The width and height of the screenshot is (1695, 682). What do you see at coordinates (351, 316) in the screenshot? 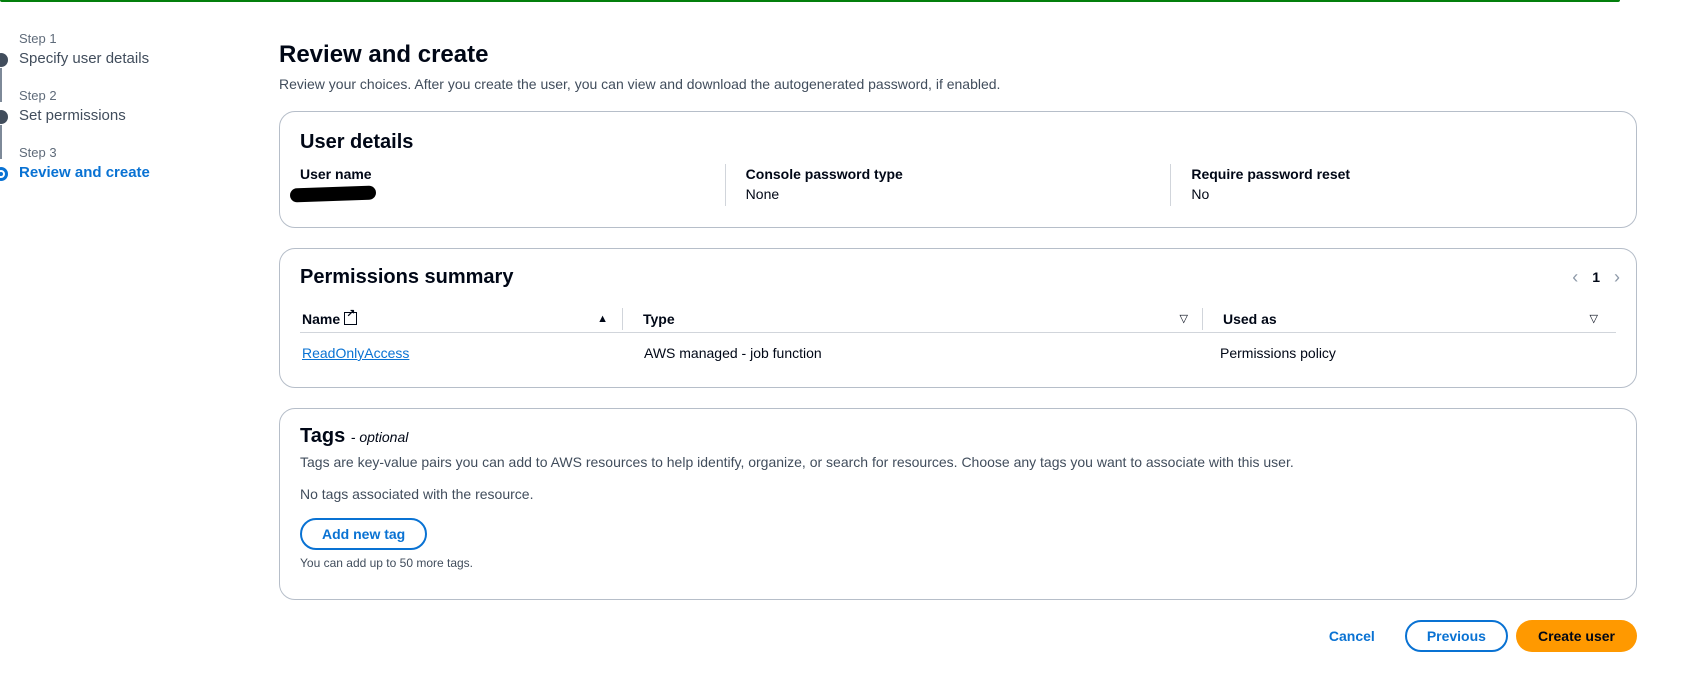
I see `external-link-icon` at bounding box center [351, 316].